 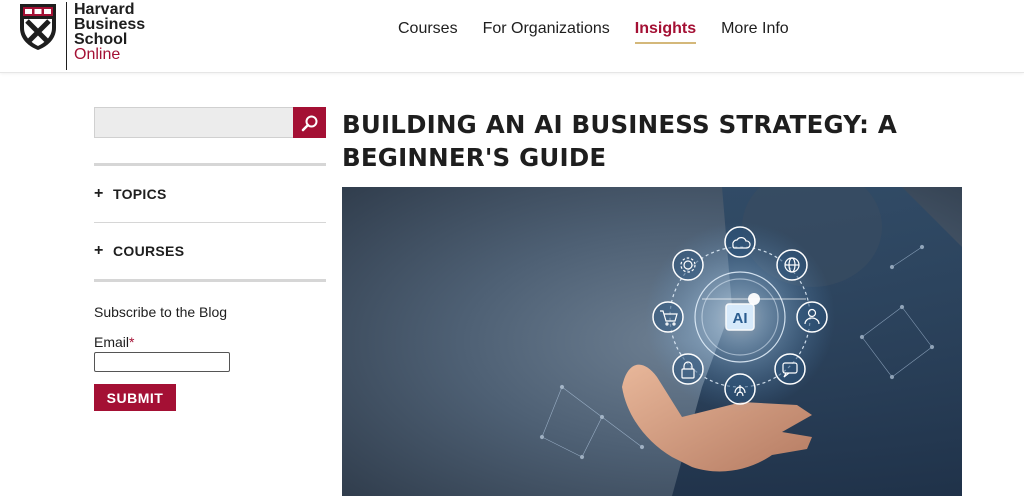 I want to click on nav-insights: Insights, so click(x=665, y=32).